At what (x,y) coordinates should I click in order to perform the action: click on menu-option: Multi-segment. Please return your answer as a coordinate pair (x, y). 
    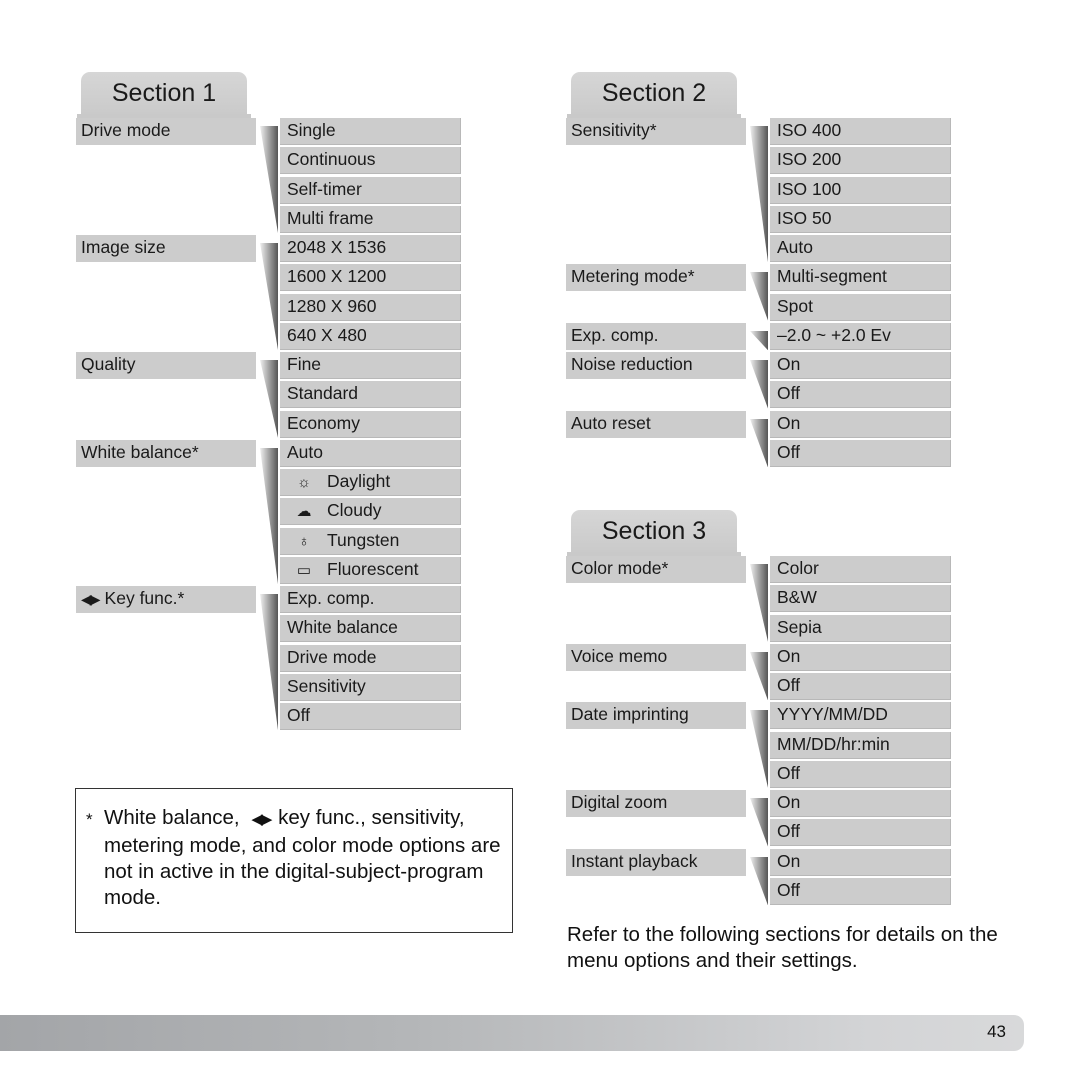
    Looking at the image, I should click on (860, 278).